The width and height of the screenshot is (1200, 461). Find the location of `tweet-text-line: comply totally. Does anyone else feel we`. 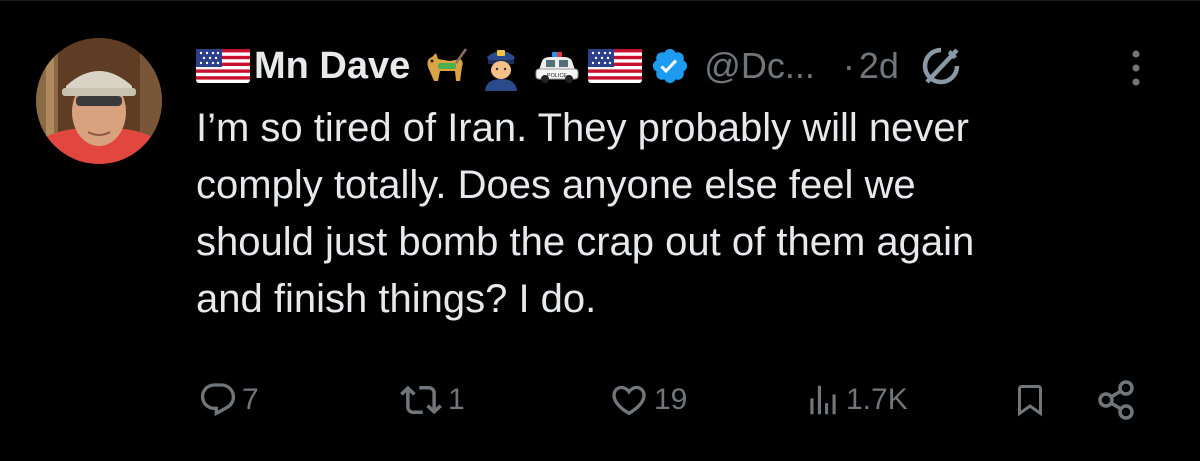

tweet-text-line: comply totally. Does anyone else feel we is located at coordinates (556, 185).